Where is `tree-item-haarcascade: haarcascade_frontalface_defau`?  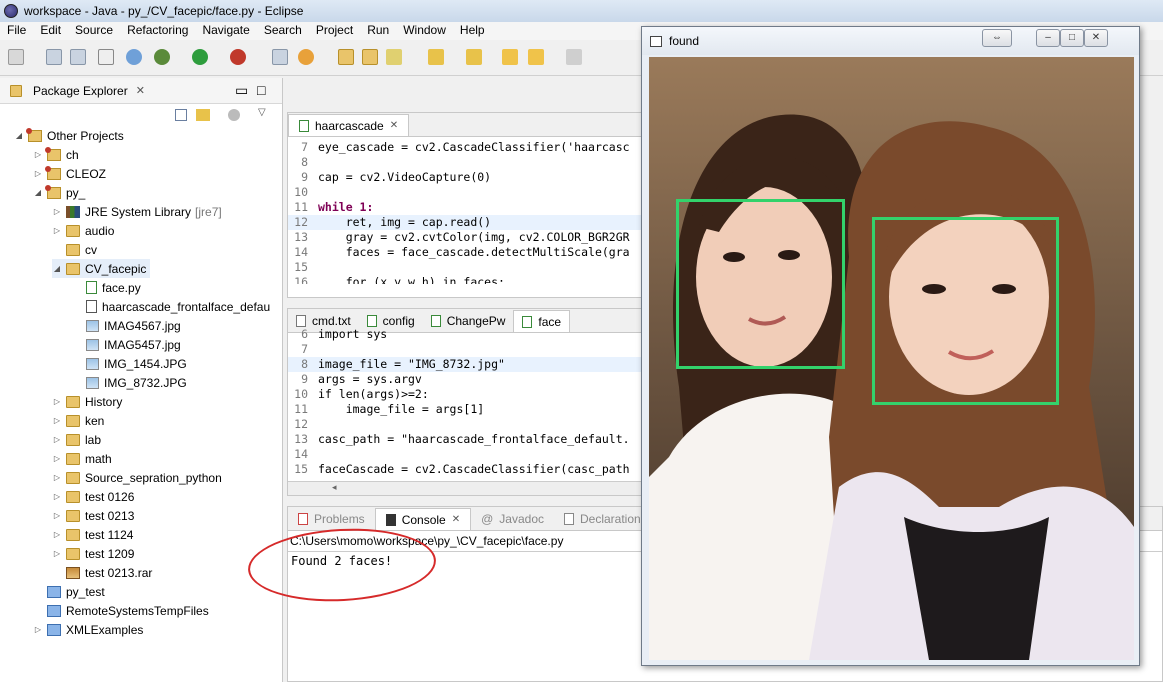
tree-item-haarcascade: haarcascade_frontalface_defau is located at coordinates (178, 306).